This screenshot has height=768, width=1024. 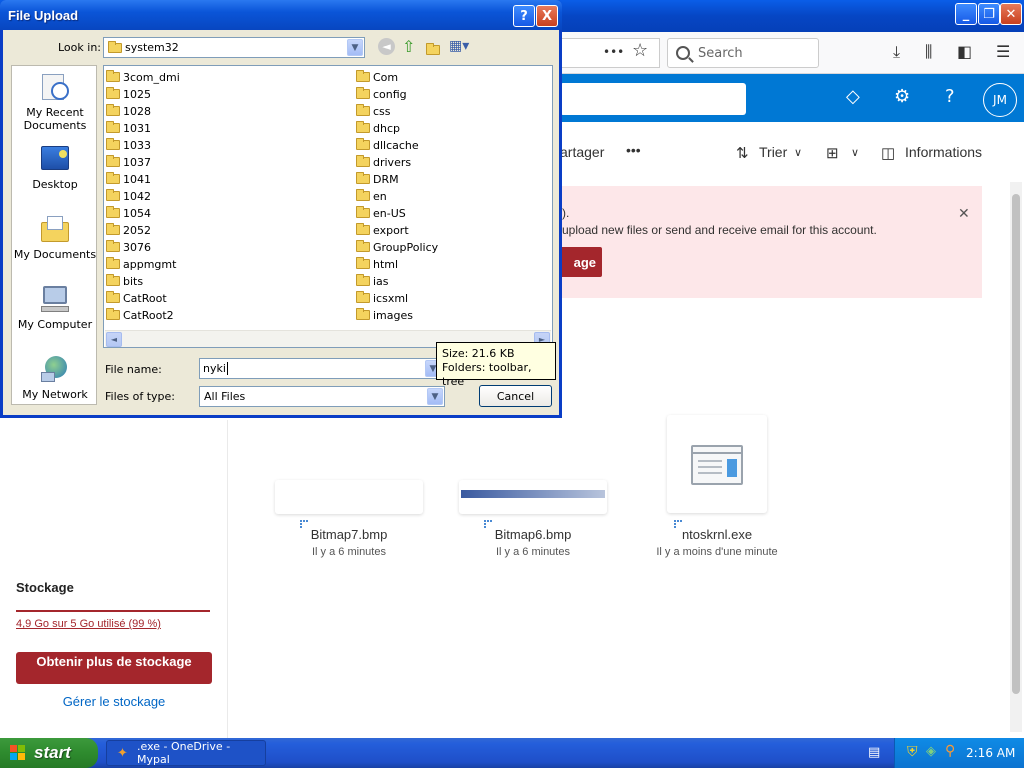 I want to click on browser-close-button: ✕, so click(x=1011, y=14).